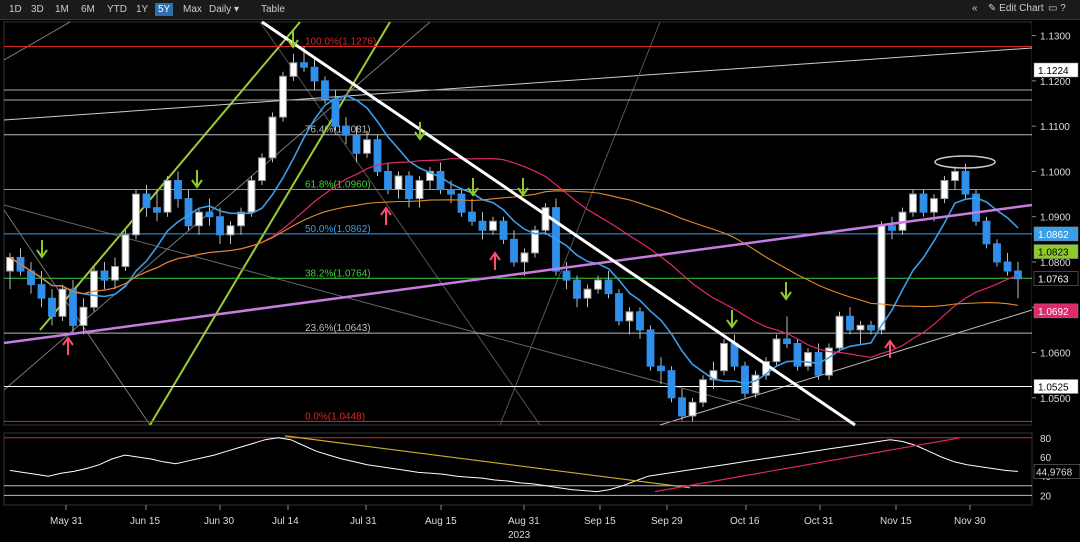 The height and width of the screenshot is (542, 1080). Describe the element at coordinates (1053, 71) in the screenshot. I see `price-badge-0: 1.1224` at that location.